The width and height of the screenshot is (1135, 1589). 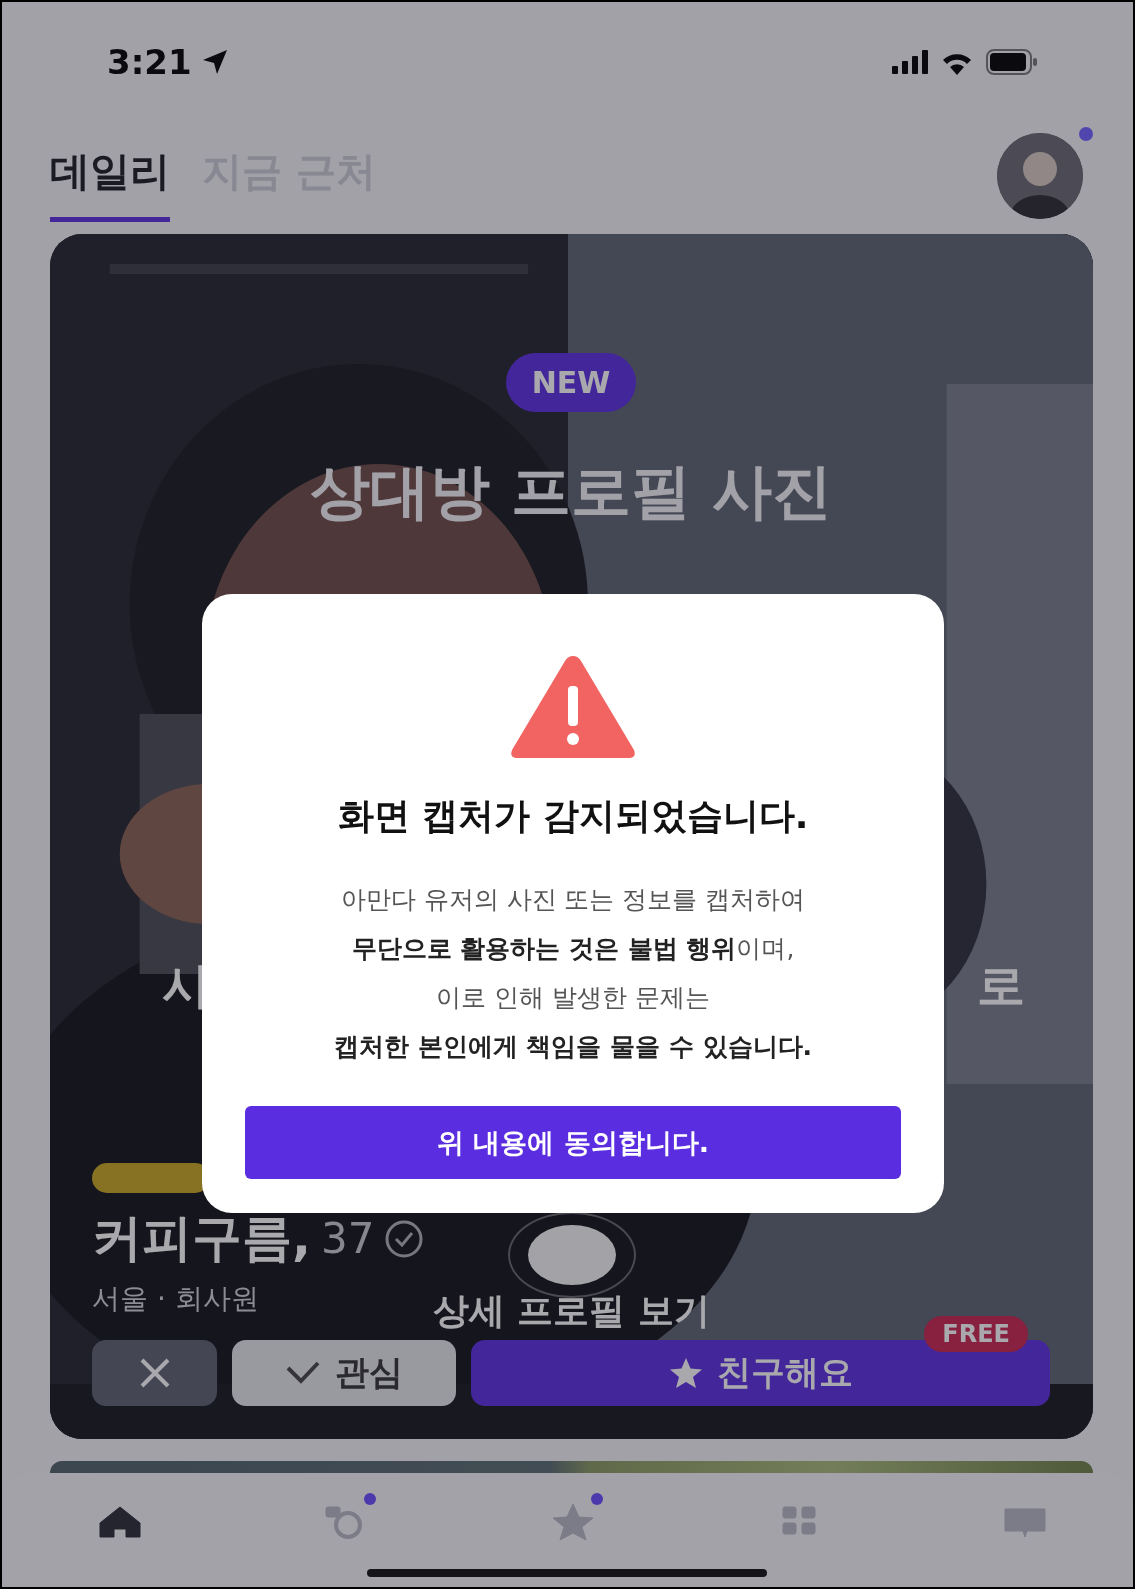 I want to click on interest-button: 관심, so click(x=344, y=1373).